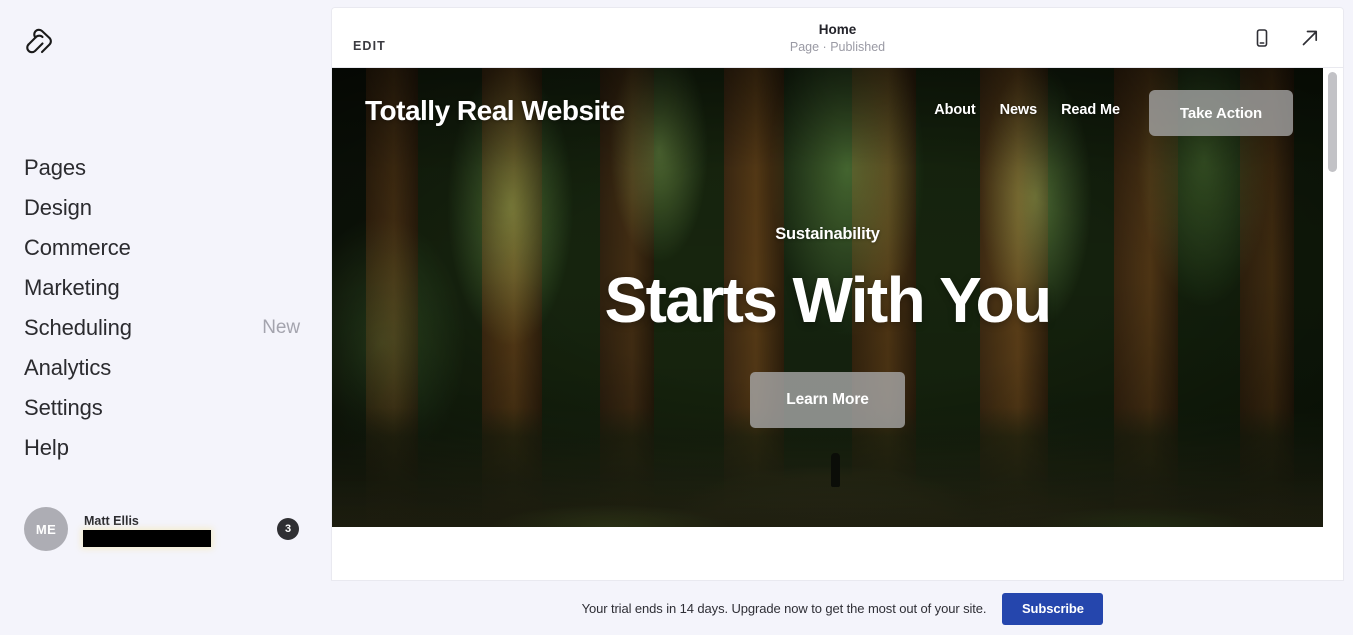 The height and width of the screenshot is (635, 1353). I want to click on squarespace-logo-icon, so click(39, 41).